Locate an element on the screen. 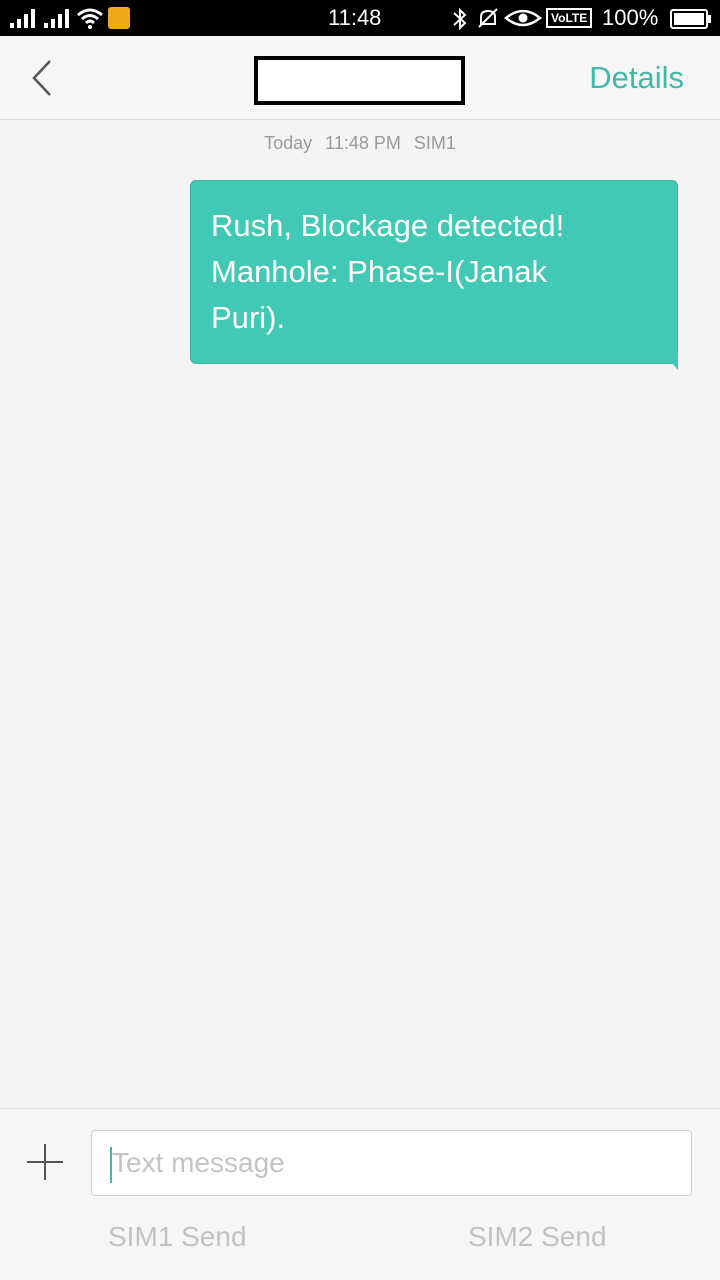 Image resolution: width=720 pixels, height=1280 pixels. mute-icon is located at coordinates (488, 18).